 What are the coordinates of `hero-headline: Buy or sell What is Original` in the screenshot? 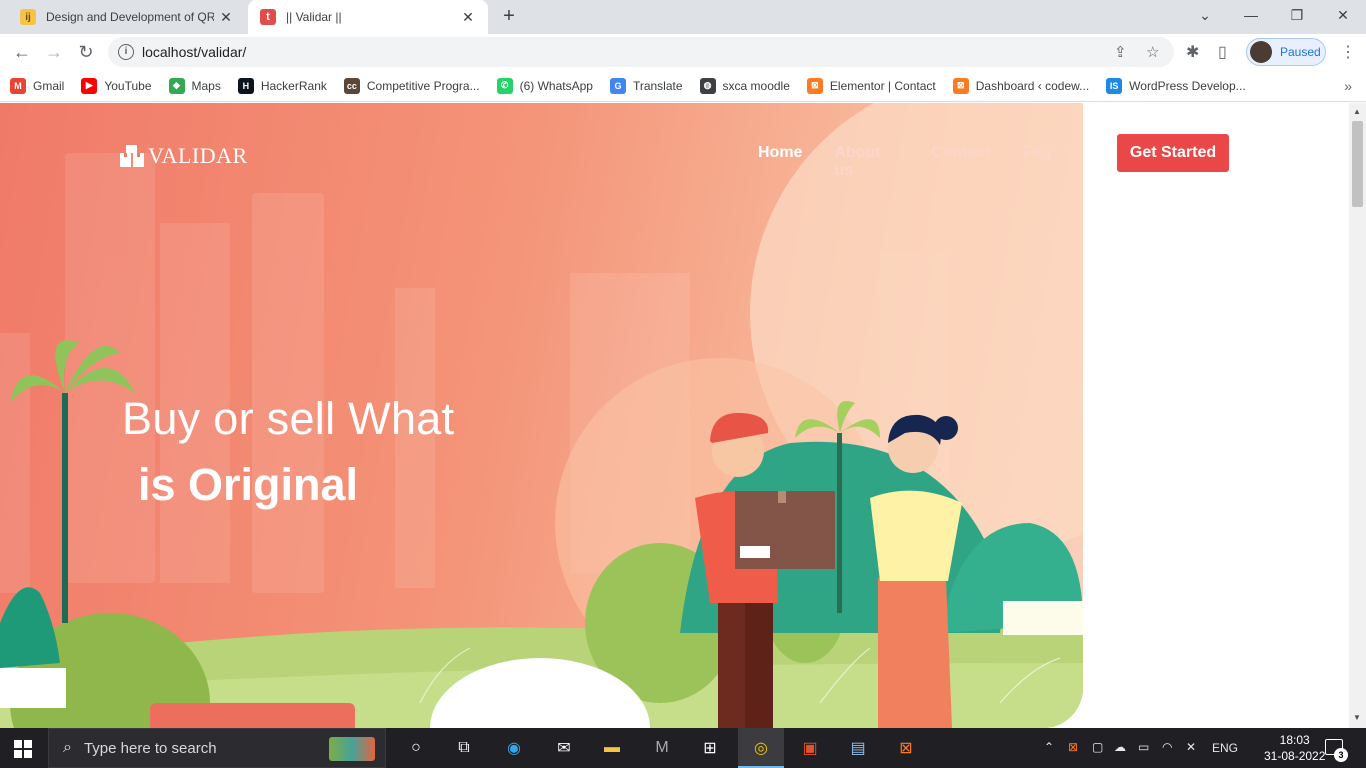 It's located at (288, 452).